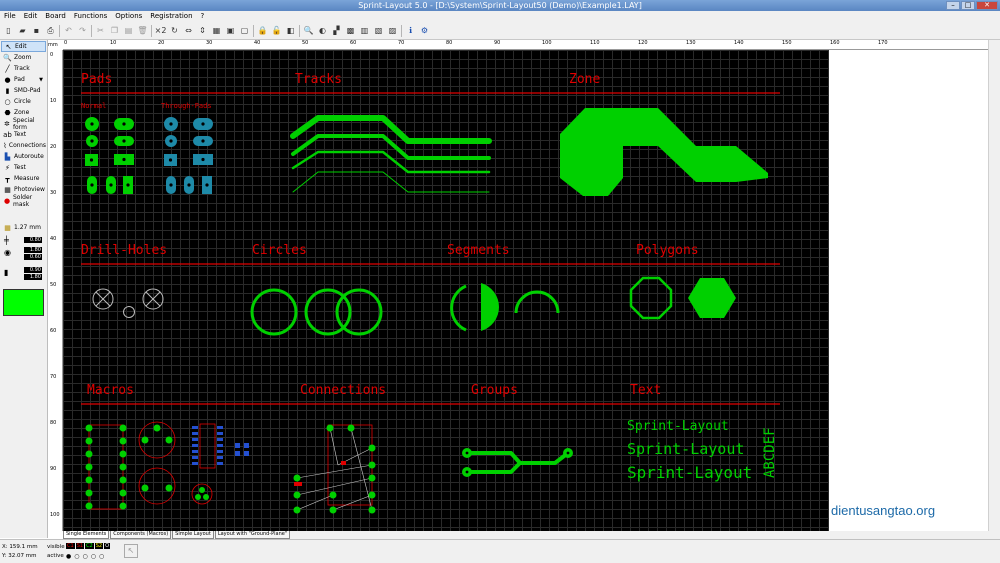 This screenshot has width=1000, height=563. I want to click on rotate-icon: ↻, so click(174, 30).